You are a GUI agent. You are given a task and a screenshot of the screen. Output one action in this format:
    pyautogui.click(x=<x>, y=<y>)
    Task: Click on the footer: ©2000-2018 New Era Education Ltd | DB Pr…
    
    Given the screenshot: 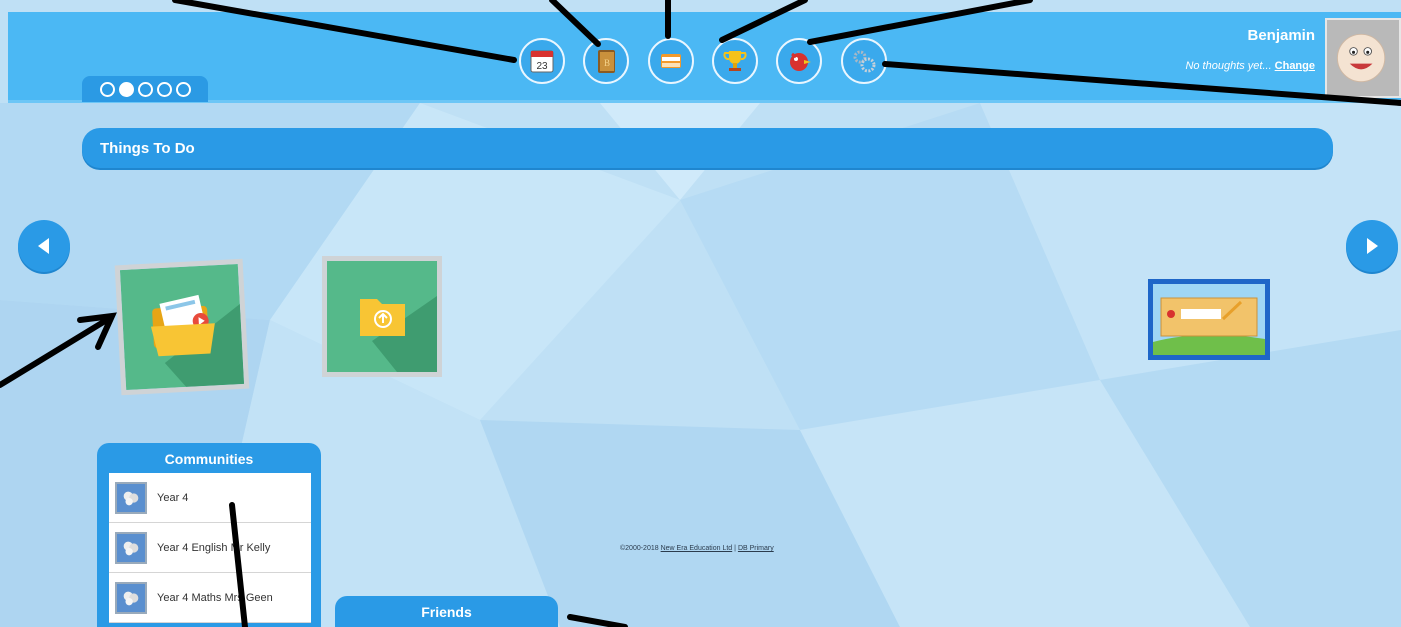 What is the action you would take?
    pyautogui.click(x=697, y=548)
    